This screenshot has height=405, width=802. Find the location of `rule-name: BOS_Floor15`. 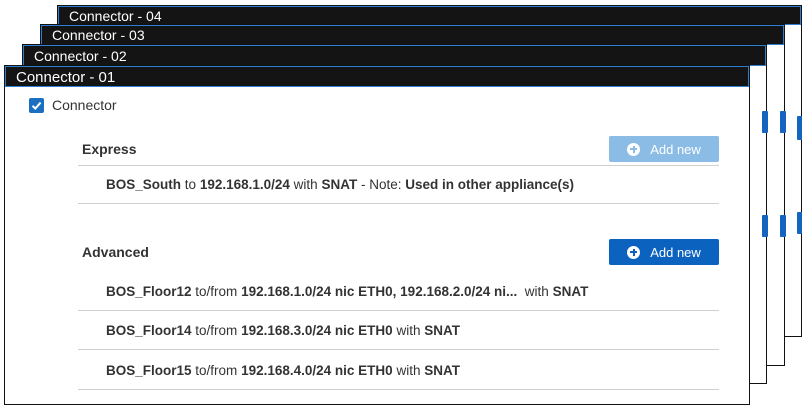

rule-name: BOS_Floor15 is located at coordinates (149, 370).